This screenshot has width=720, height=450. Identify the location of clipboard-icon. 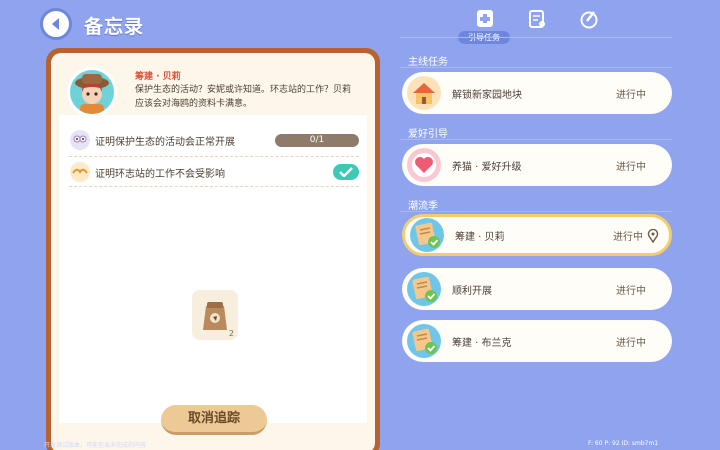
(537, 19).